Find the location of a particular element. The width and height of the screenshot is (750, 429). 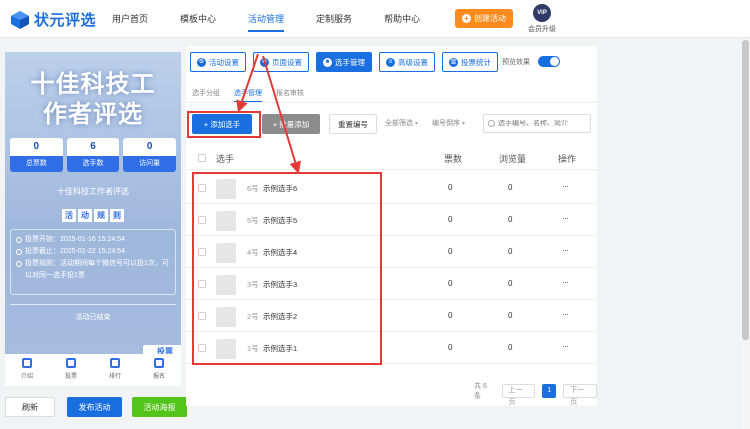

plus-icon: + is located at coordinates (466, 18).